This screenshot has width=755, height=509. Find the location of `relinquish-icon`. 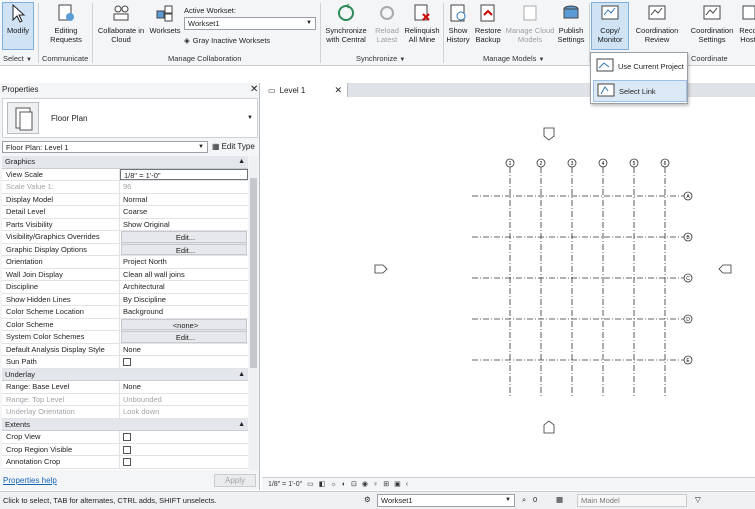

relinquish-icon is located at coordinates (422, 13).